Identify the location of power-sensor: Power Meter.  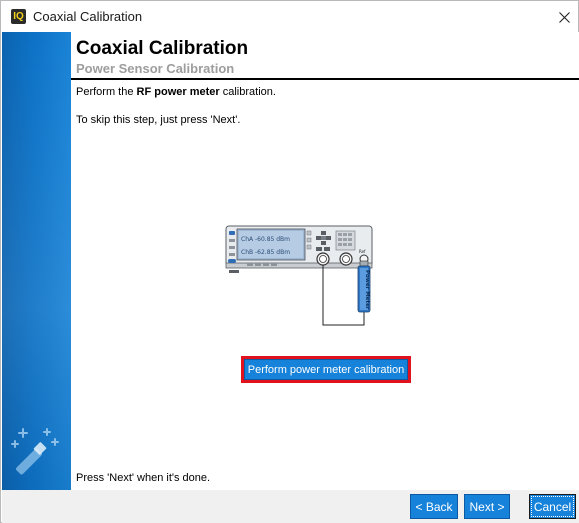
(364, 286).